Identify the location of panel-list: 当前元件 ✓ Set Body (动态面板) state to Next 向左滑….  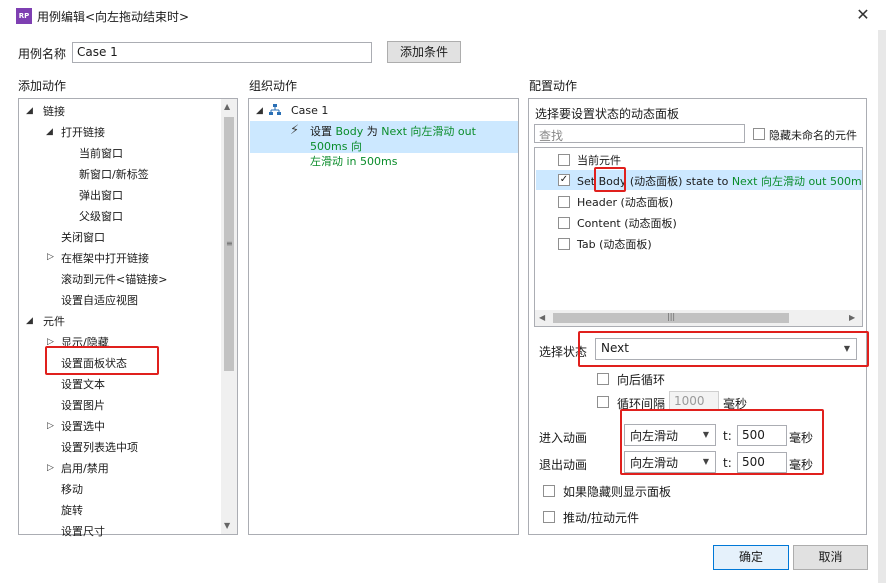
(698, 237).